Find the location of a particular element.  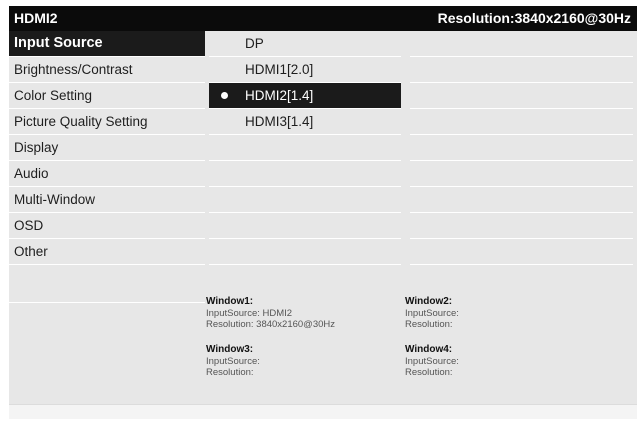

menu-item-audio: Audio is located at coordinates (107, 174).